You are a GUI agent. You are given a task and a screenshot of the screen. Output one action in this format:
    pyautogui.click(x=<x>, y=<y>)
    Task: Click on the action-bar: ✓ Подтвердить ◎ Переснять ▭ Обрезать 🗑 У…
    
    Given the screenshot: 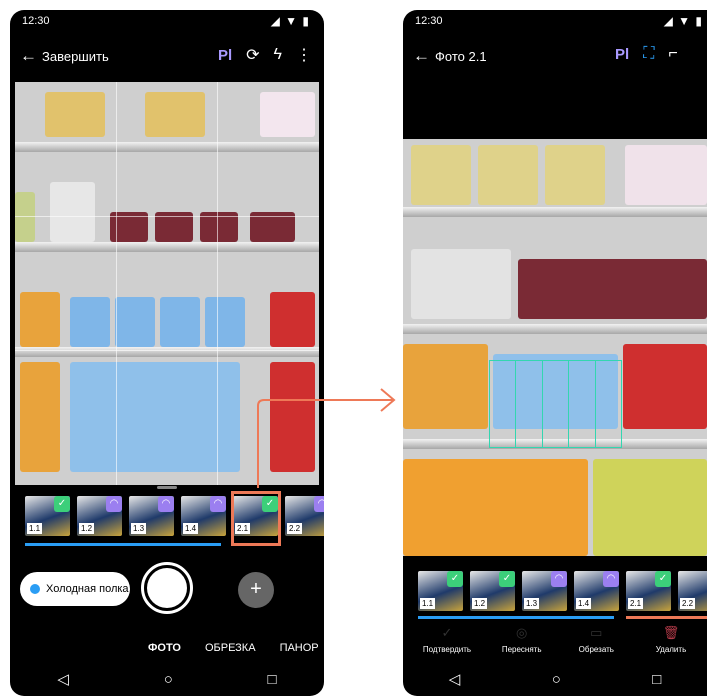 What is the action you would take?
    pyautogui.click(x=562, y=639)
    